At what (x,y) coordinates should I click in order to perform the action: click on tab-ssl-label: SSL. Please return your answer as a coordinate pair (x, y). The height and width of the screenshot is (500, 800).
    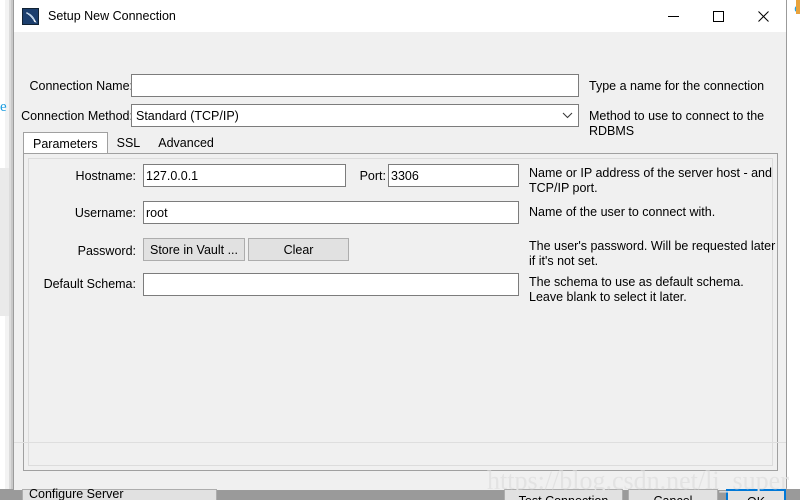
    Looking at the image, I should click on (128, 142).